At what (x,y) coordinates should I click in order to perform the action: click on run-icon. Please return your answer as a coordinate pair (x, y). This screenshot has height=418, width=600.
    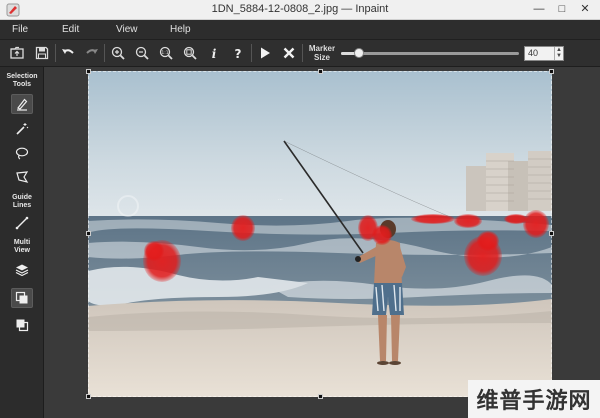
    Looking at the image, I should click on (265, 53).